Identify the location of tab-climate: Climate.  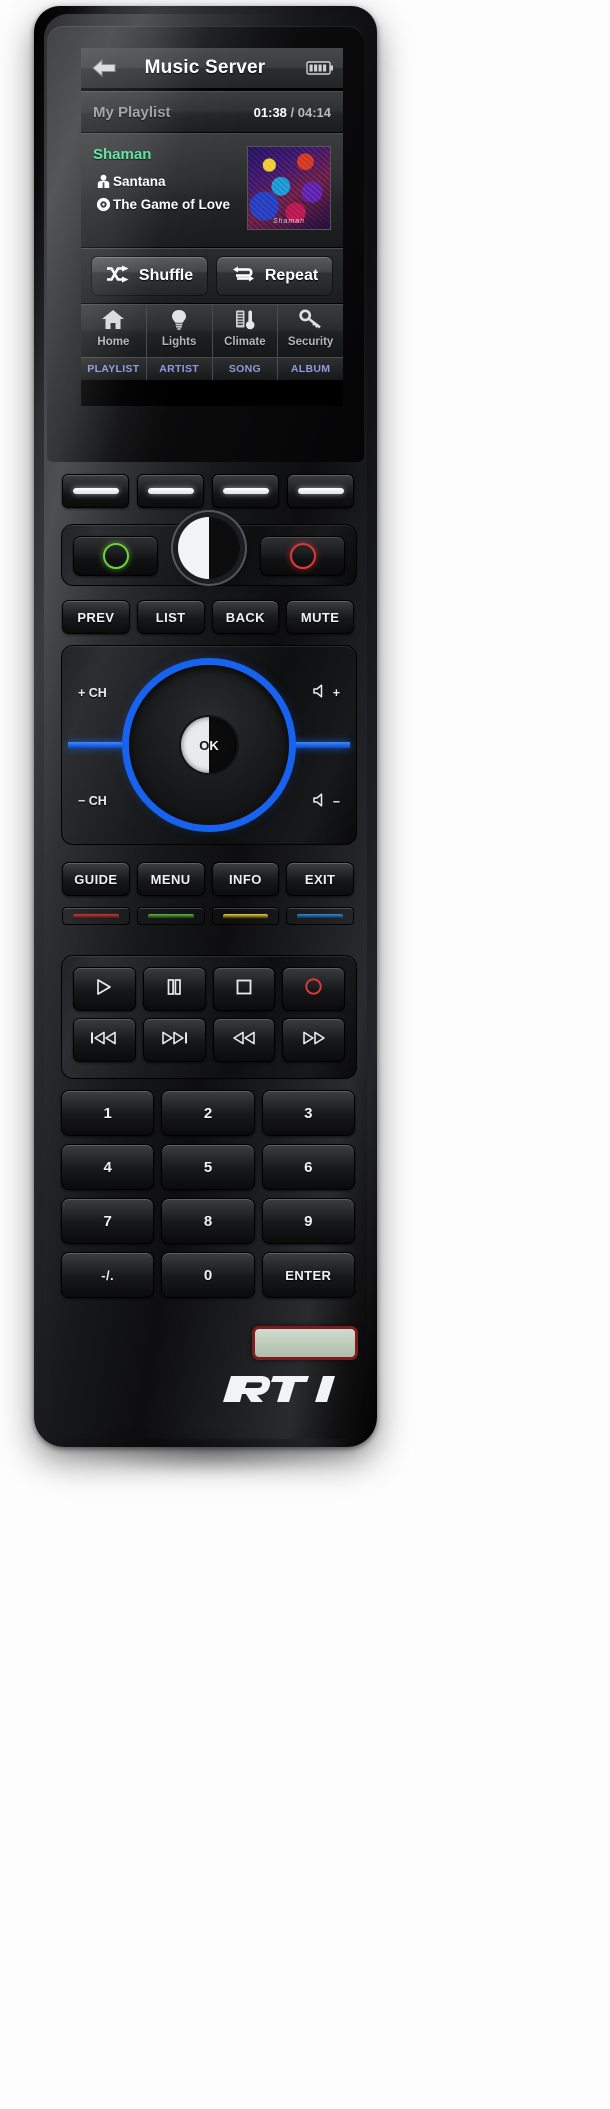
(246, 331).